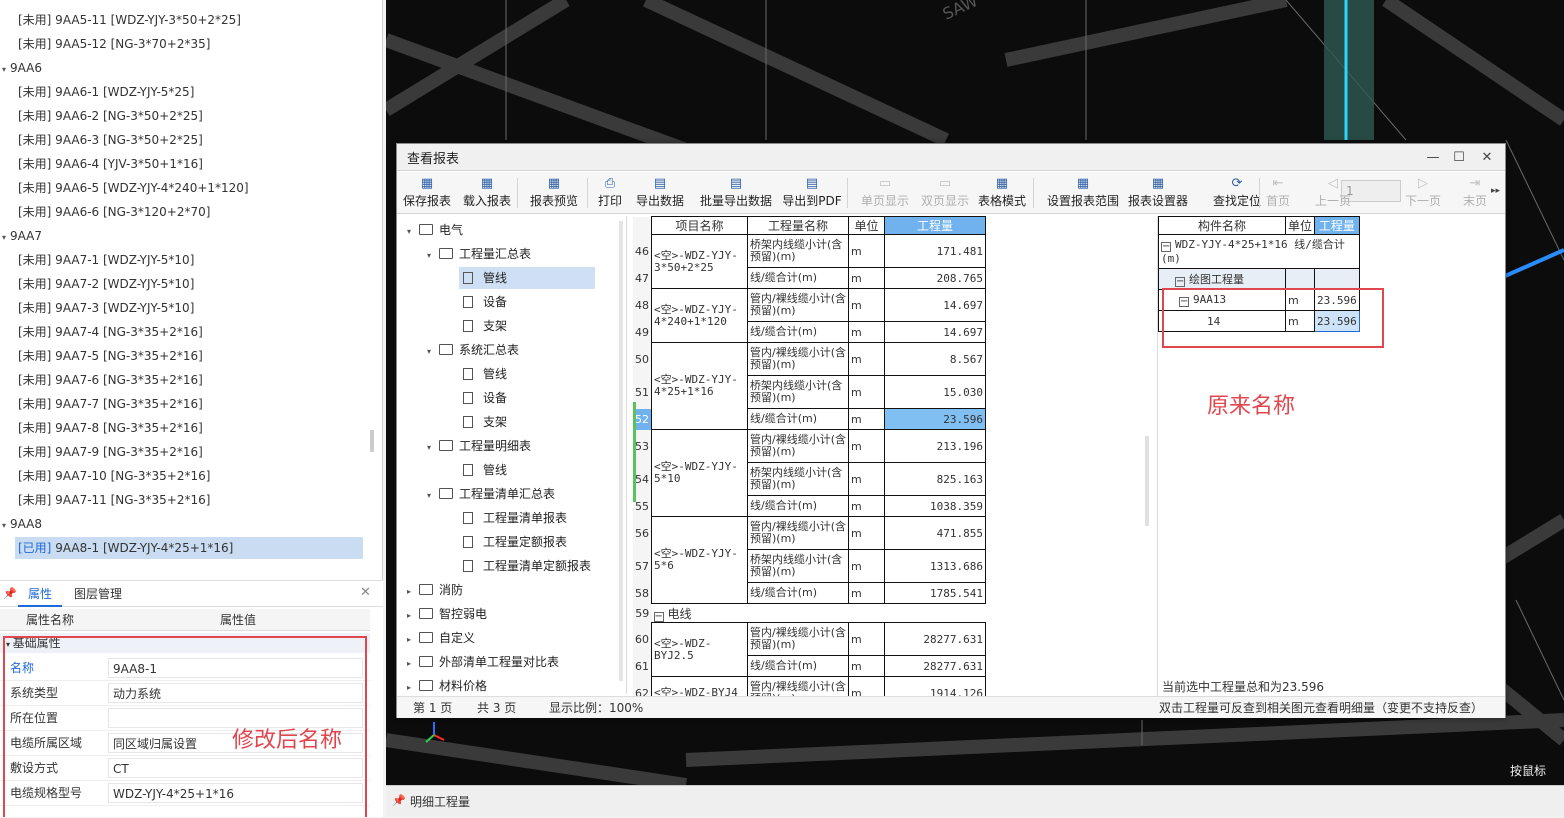 The width and height of the screenshot is (1564, 818). I want to click on toolbar-button-6: ▤ 导出到PDF, so click(812, 193).